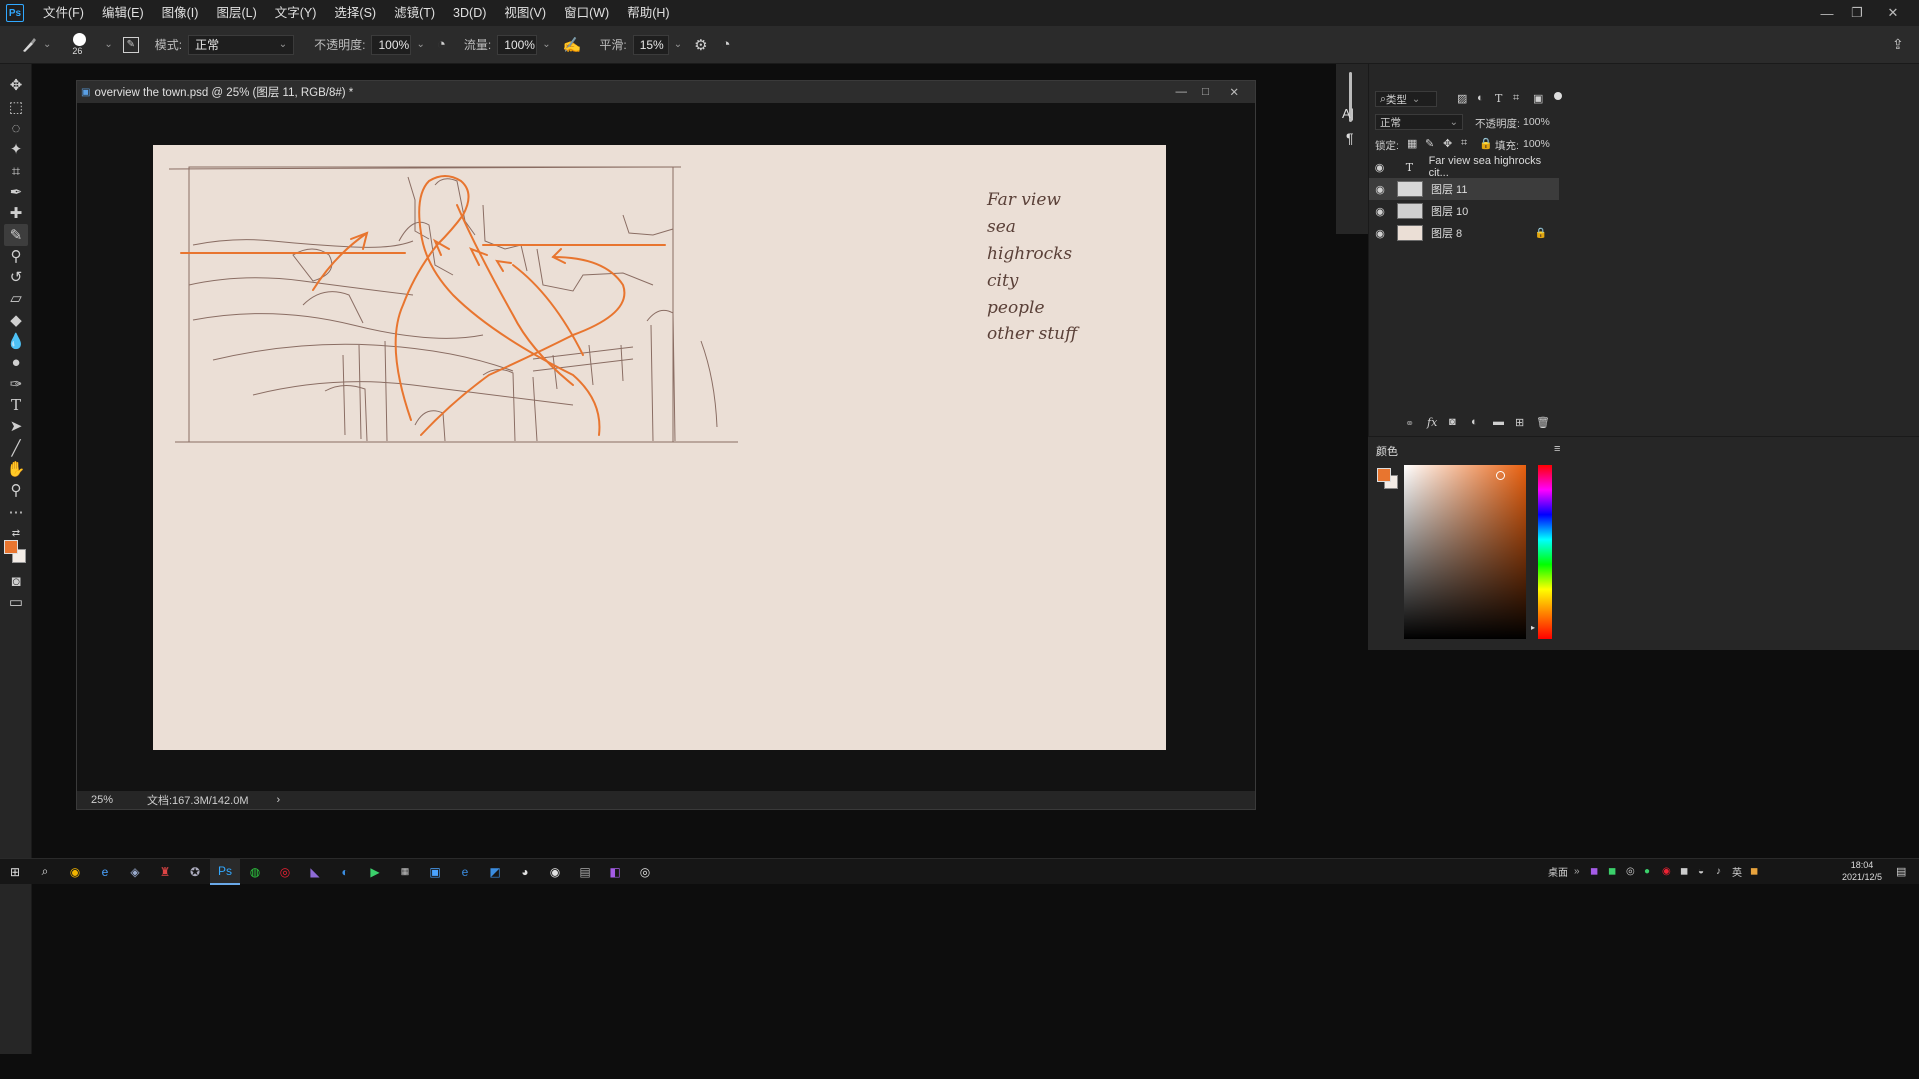  What do you see at coordinates (1419, 122) in the screenshot?
I see `blend-mode-select: 正常 ⌄` at bounding box center [1419, 122].